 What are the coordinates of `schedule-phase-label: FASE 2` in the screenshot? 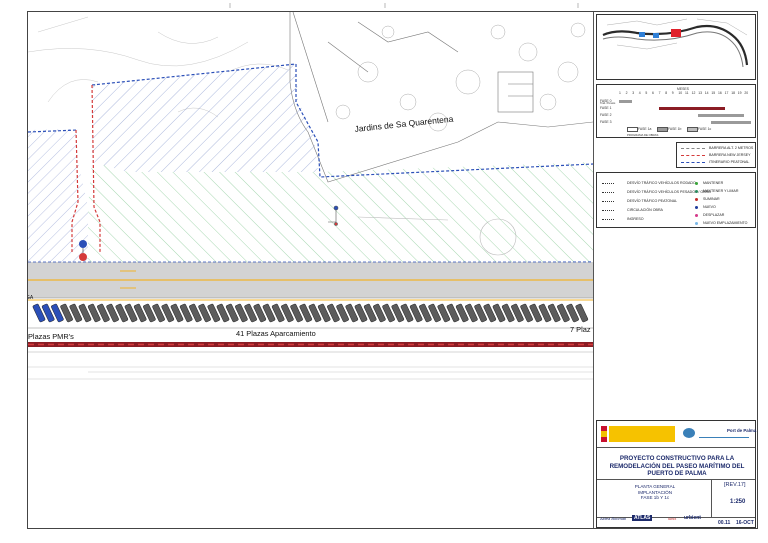 It's located at (606, 115).